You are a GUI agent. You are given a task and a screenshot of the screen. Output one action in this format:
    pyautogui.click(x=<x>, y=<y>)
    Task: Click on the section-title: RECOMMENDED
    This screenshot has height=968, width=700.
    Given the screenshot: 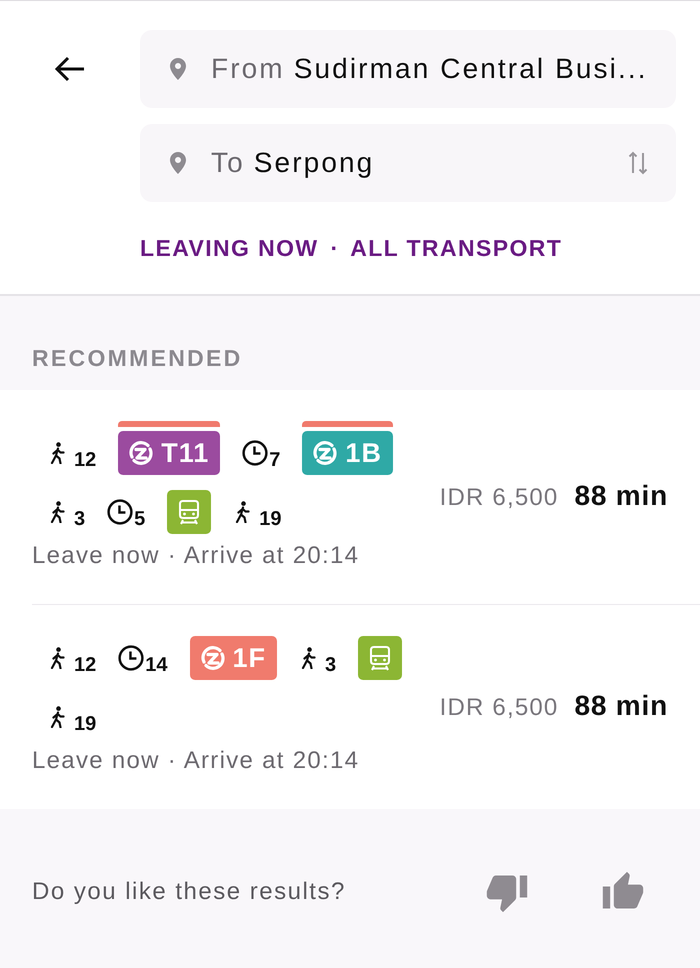 What is the action you would take?
    pyautogui.click(x=138, y=358)
    